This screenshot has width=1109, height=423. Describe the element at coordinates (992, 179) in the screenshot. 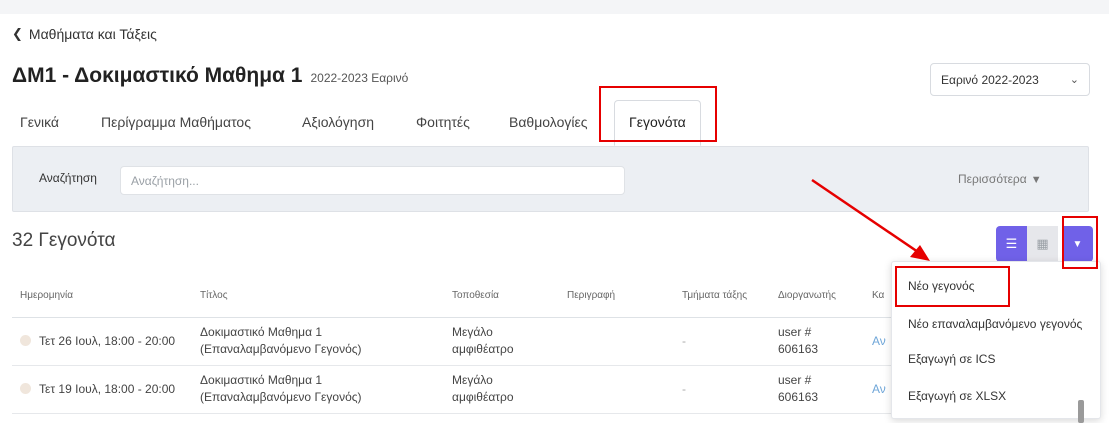

I see `more-filters-label: Περισσότερα` at that location.